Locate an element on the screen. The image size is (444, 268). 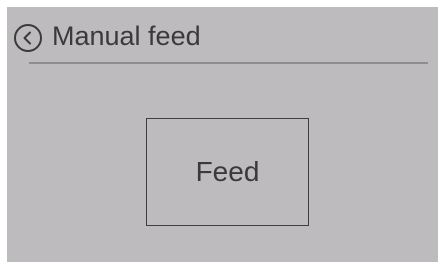
page-title: Manual feed is located at coordinates (126, 36).